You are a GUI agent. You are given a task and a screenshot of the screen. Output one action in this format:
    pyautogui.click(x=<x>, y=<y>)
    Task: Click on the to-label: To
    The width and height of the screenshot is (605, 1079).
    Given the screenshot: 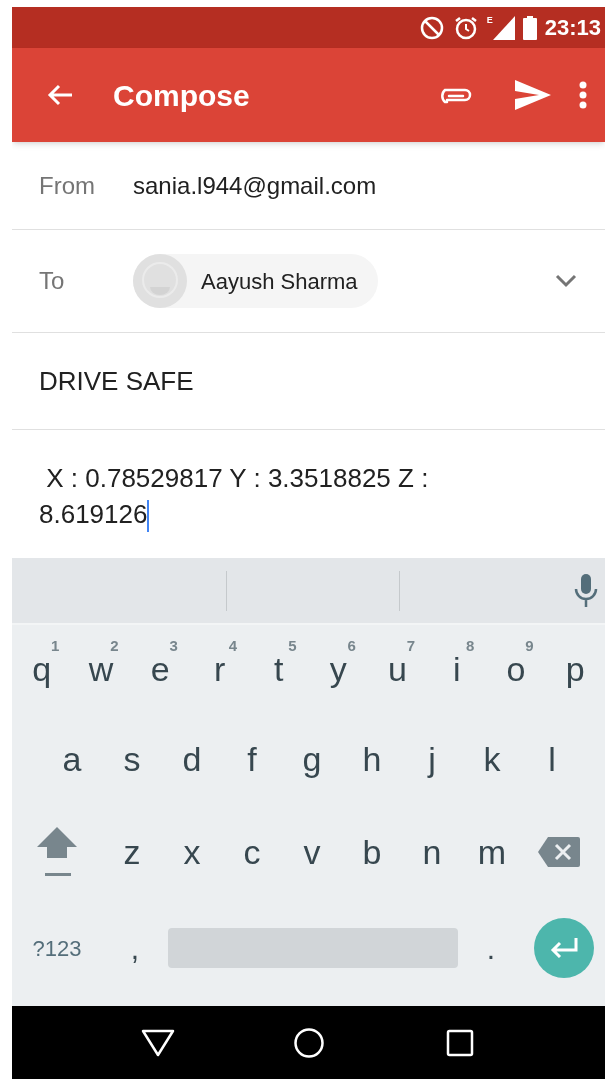 What is the action you would take?
    pyautogui.click(x=52, y=281)
    